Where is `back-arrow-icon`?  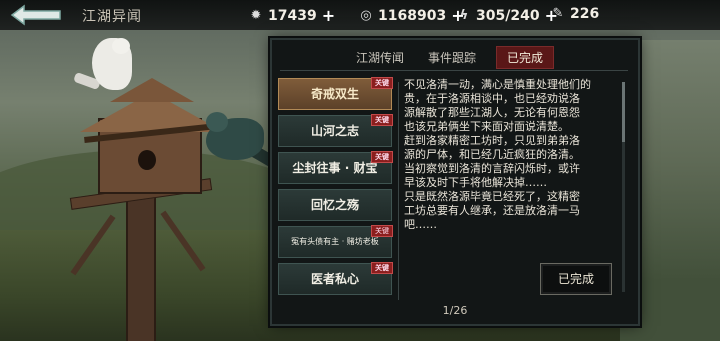 back-arrow-icon is located at coordinates (35, 15).